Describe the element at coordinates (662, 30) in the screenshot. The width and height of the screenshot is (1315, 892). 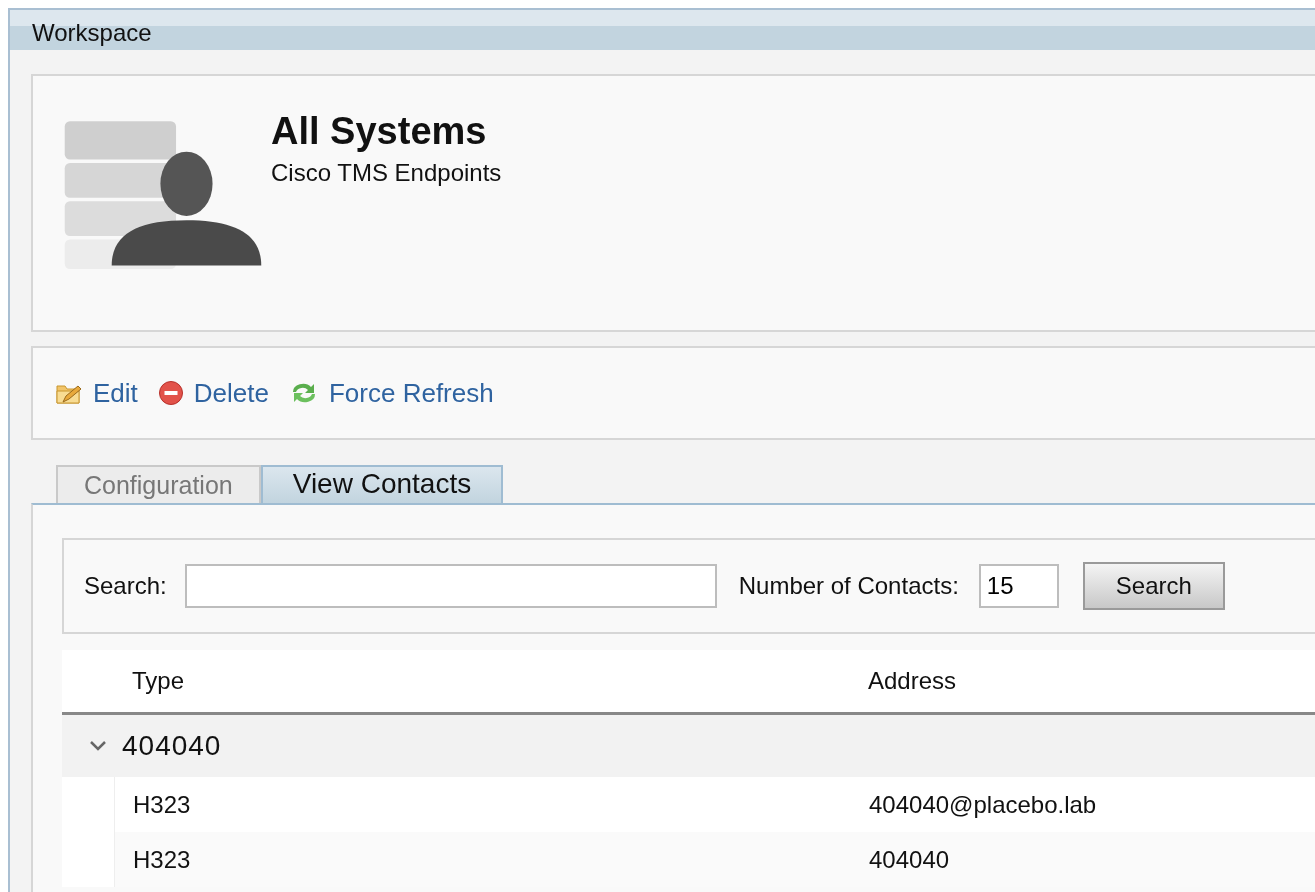
I see `window-title: Workspace` at that location.